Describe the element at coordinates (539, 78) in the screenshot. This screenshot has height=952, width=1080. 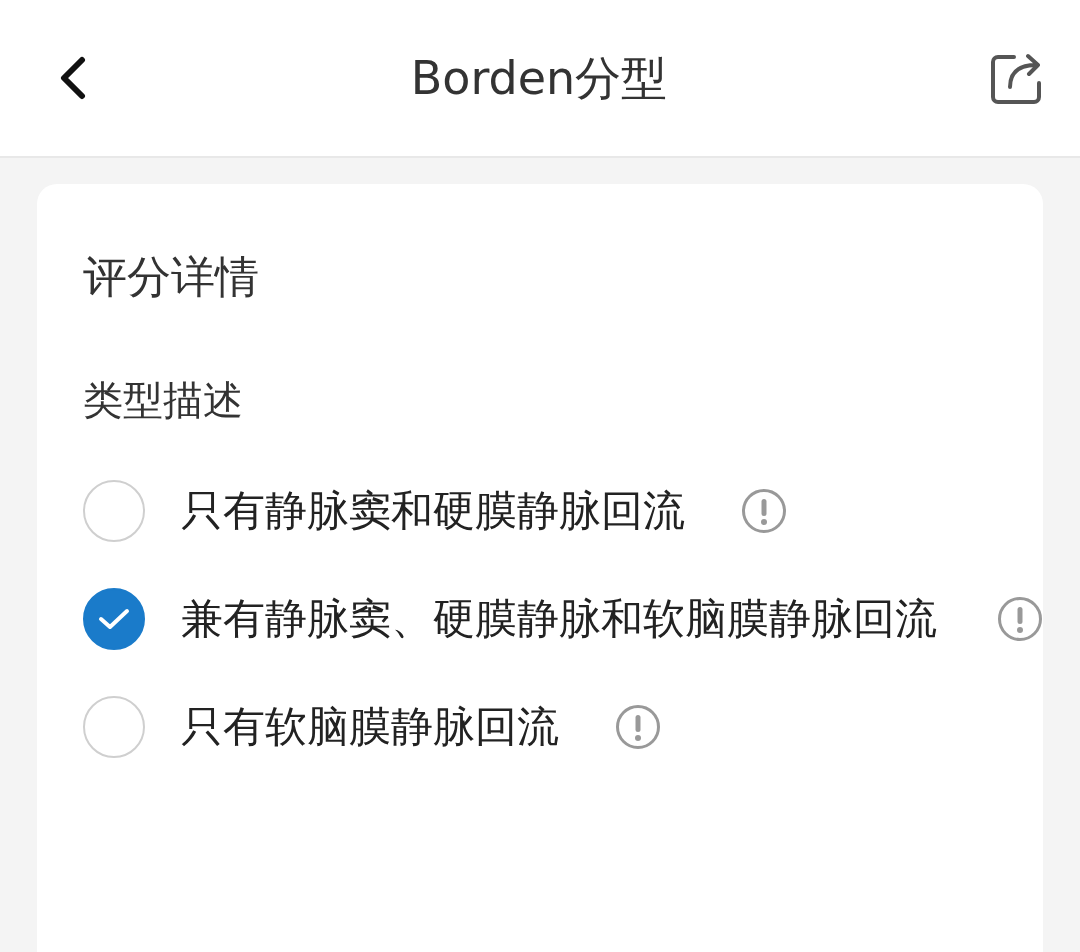
I see `page-title: Borden分型` at that location.